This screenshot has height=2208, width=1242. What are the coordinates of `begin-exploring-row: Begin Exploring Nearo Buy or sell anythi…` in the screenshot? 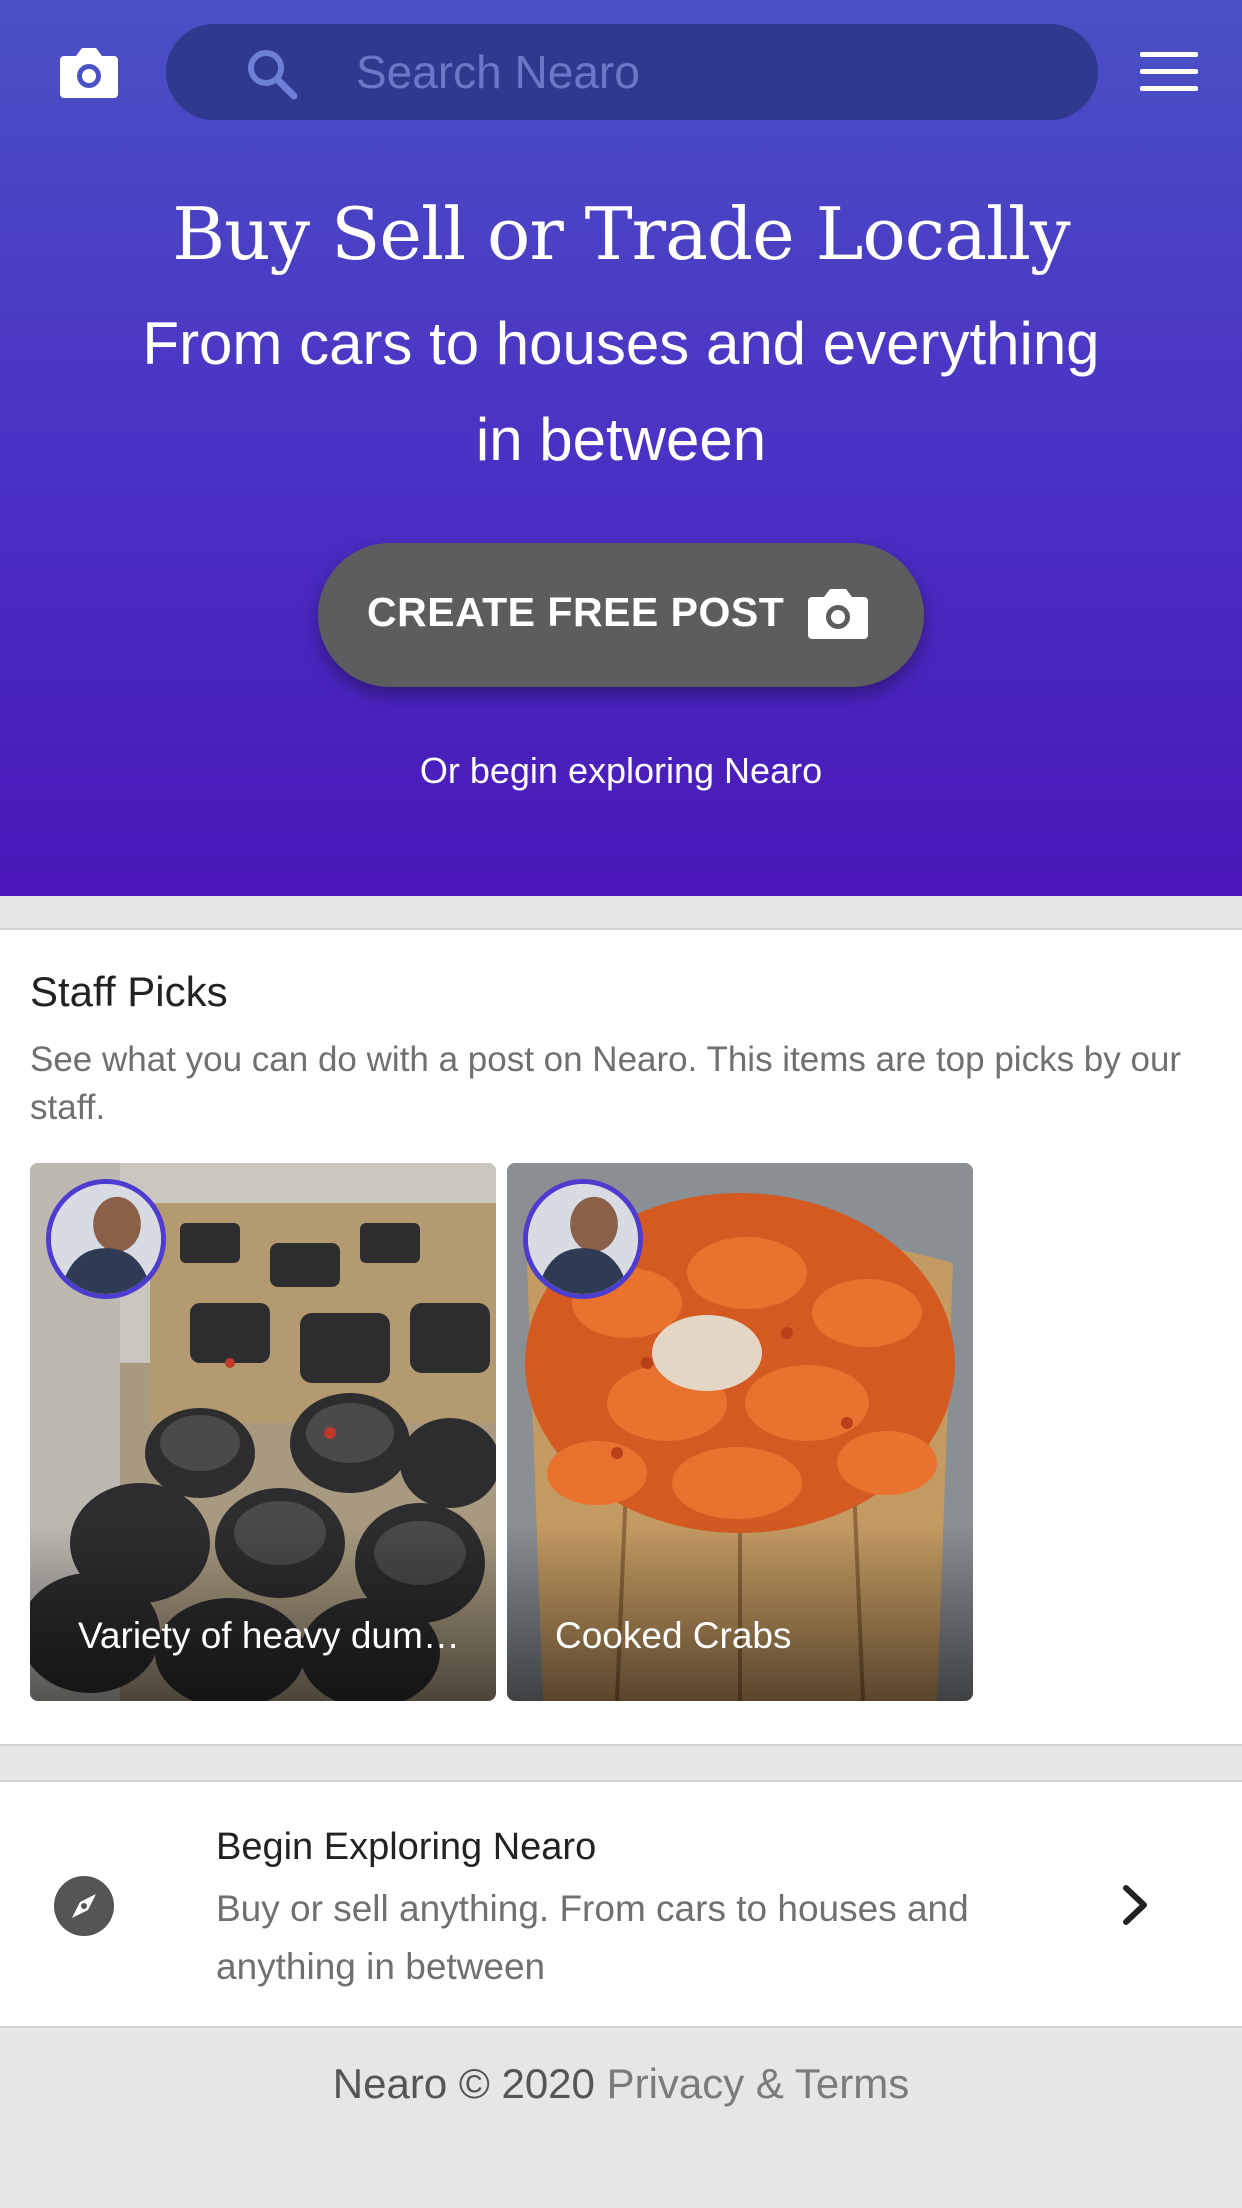 It's located at (621, 1904).